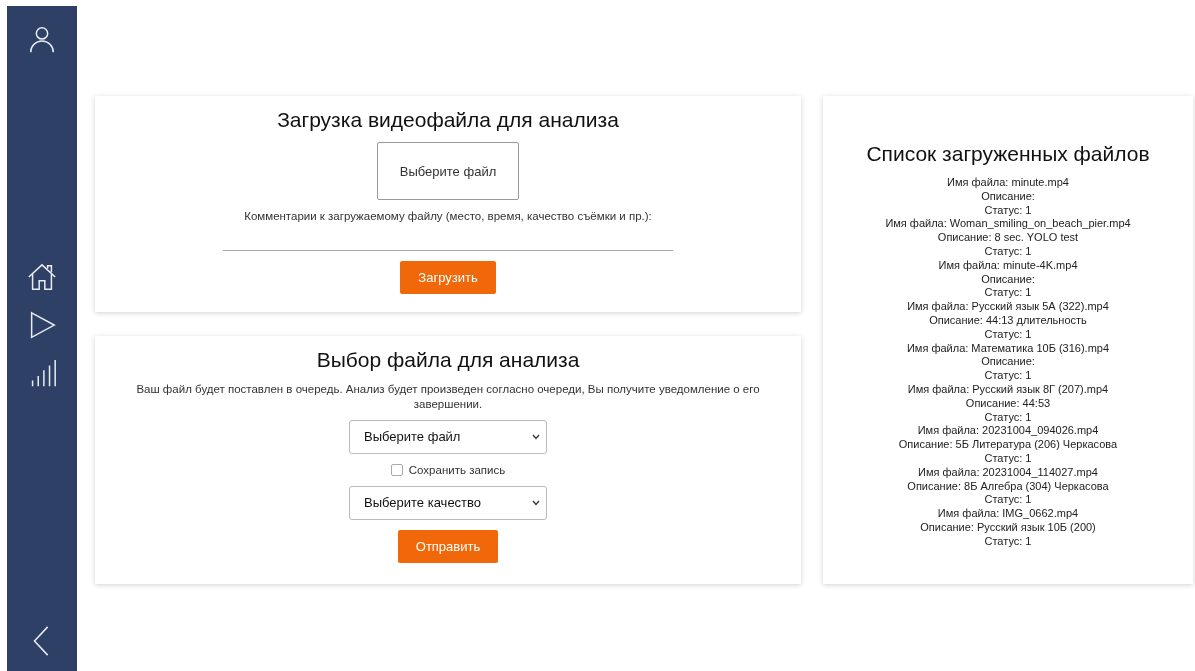 This screenshot has width=1195, height=671. I want to click on save-checkbox, so click(396, 469).